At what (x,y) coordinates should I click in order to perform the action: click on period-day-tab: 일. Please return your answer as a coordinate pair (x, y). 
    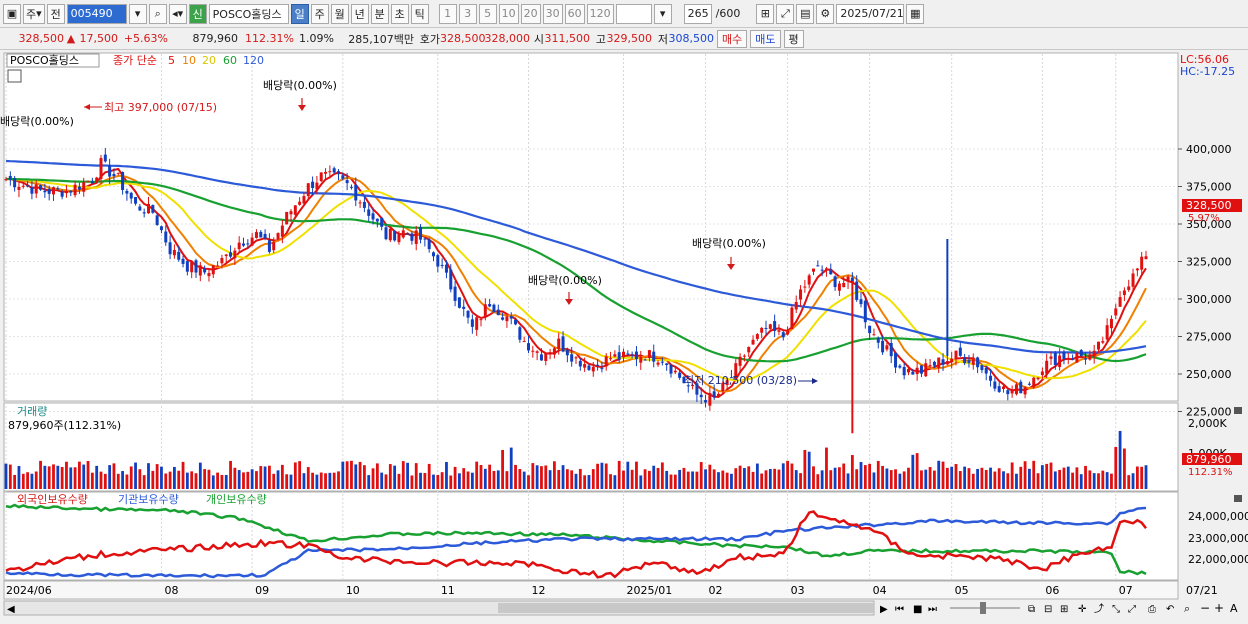
    Looking at the image, I should click on (299, 13).